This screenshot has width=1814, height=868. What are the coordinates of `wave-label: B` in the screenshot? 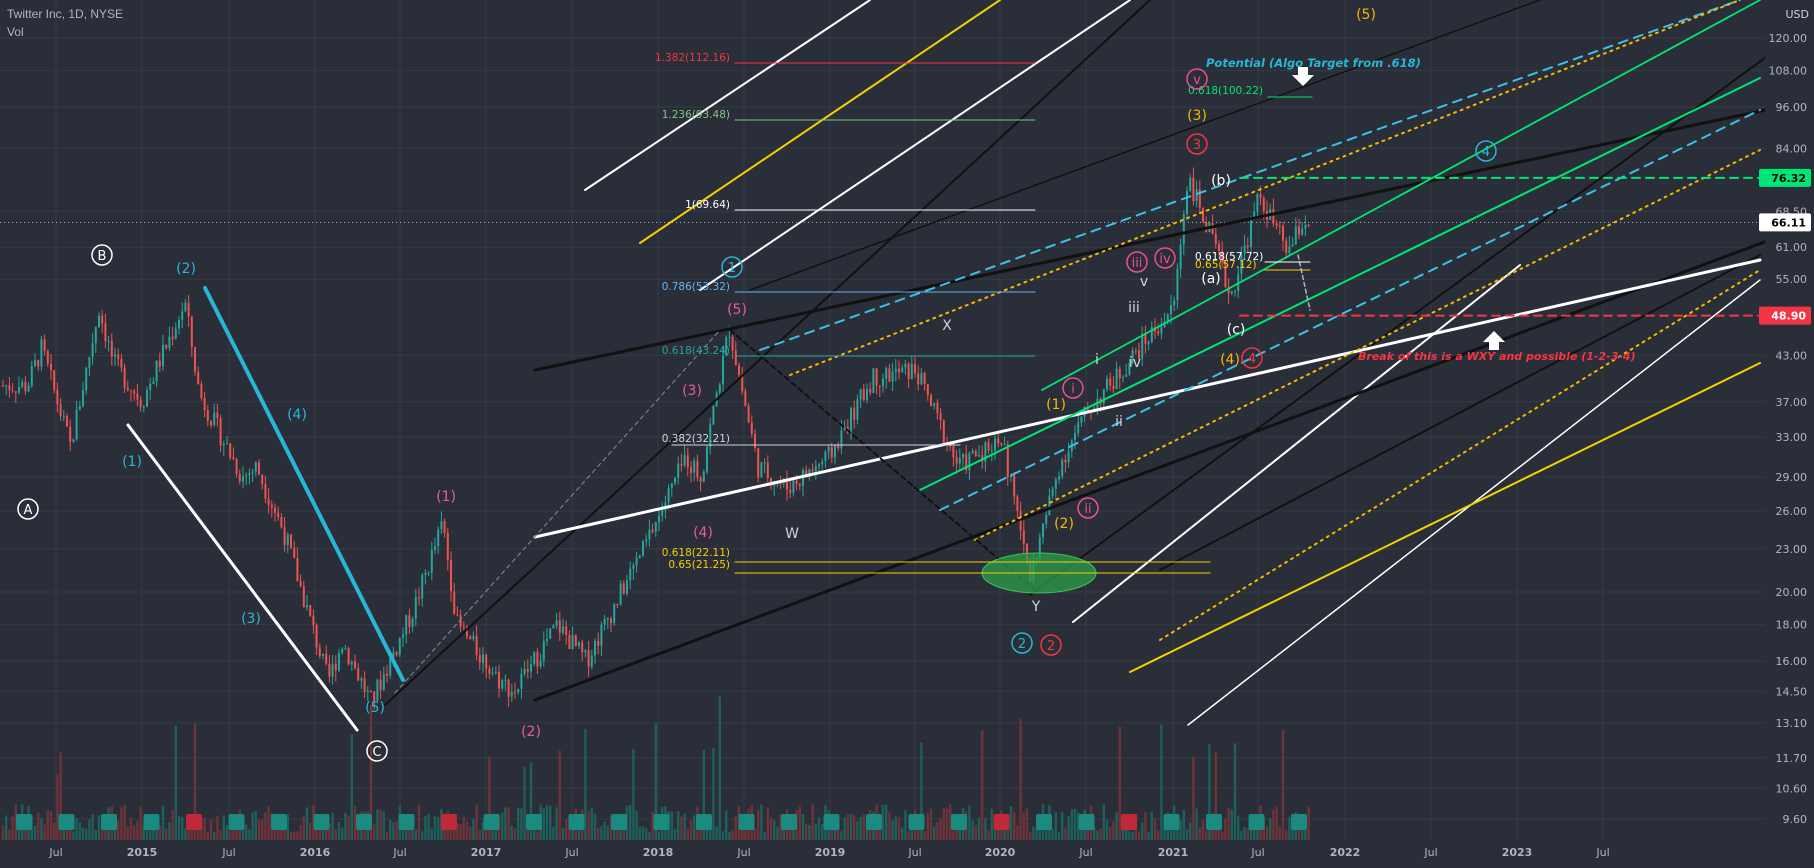 It's located at (102, 256).